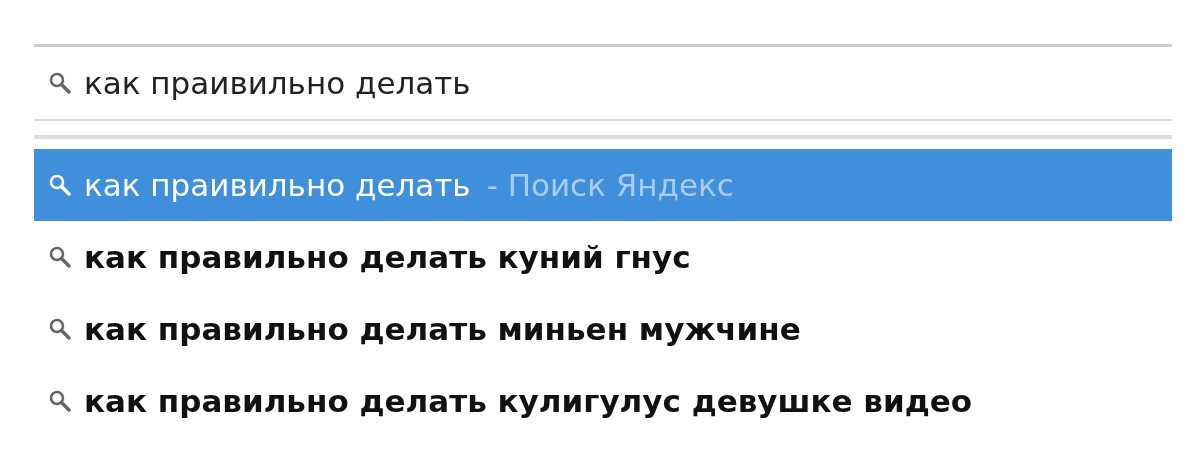 This screenshot has height=462, width=1200. Describe the element at coordinates (442, 329) in the screenshot. I see `suggestion-text: как правильно делать миньен мужчине` at that location.